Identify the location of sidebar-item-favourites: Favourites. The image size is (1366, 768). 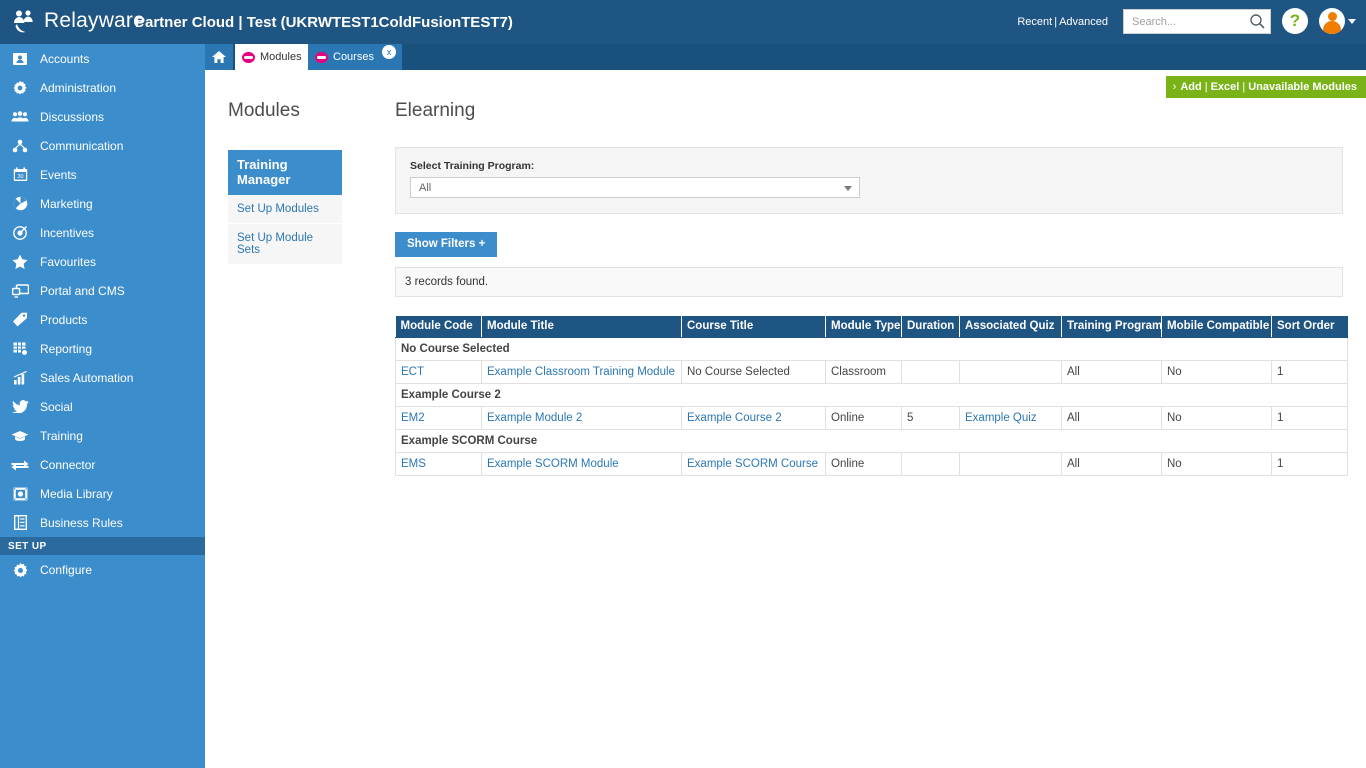
(102, 261).